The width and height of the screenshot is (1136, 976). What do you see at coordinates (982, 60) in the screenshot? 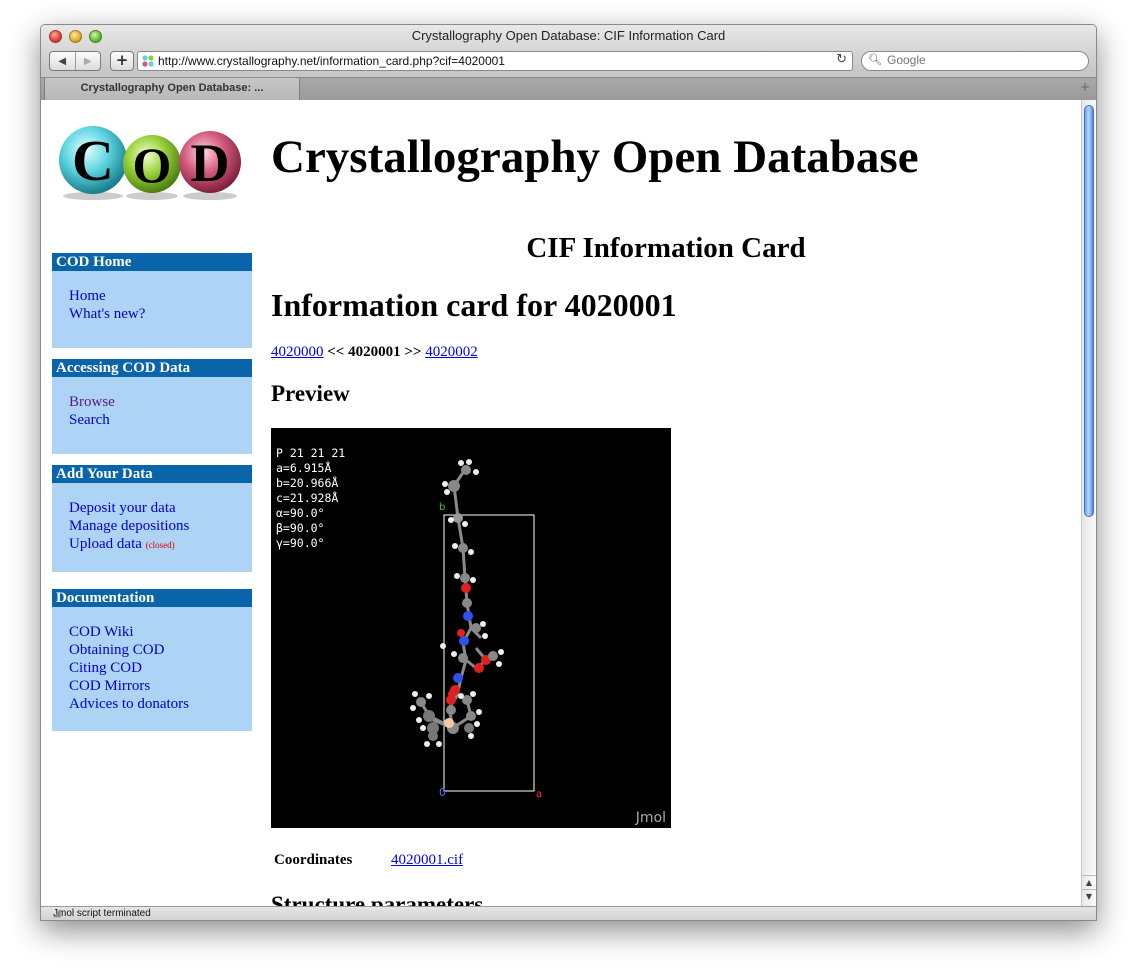
I see `search-input` at bounding box center [982, 60].